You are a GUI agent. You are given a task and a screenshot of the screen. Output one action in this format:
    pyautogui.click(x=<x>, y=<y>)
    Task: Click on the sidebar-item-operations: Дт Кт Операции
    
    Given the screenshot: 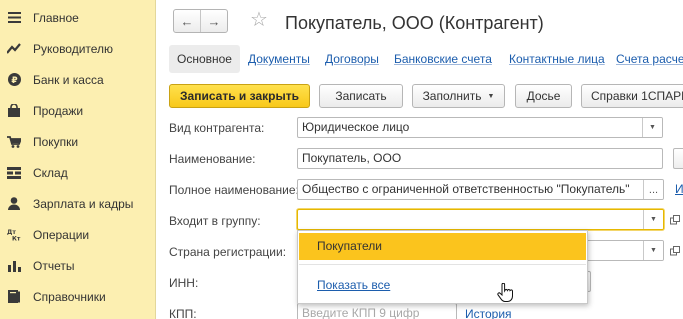 What is the action you would take?
    pyautogui.click(x=78, y=234)
    